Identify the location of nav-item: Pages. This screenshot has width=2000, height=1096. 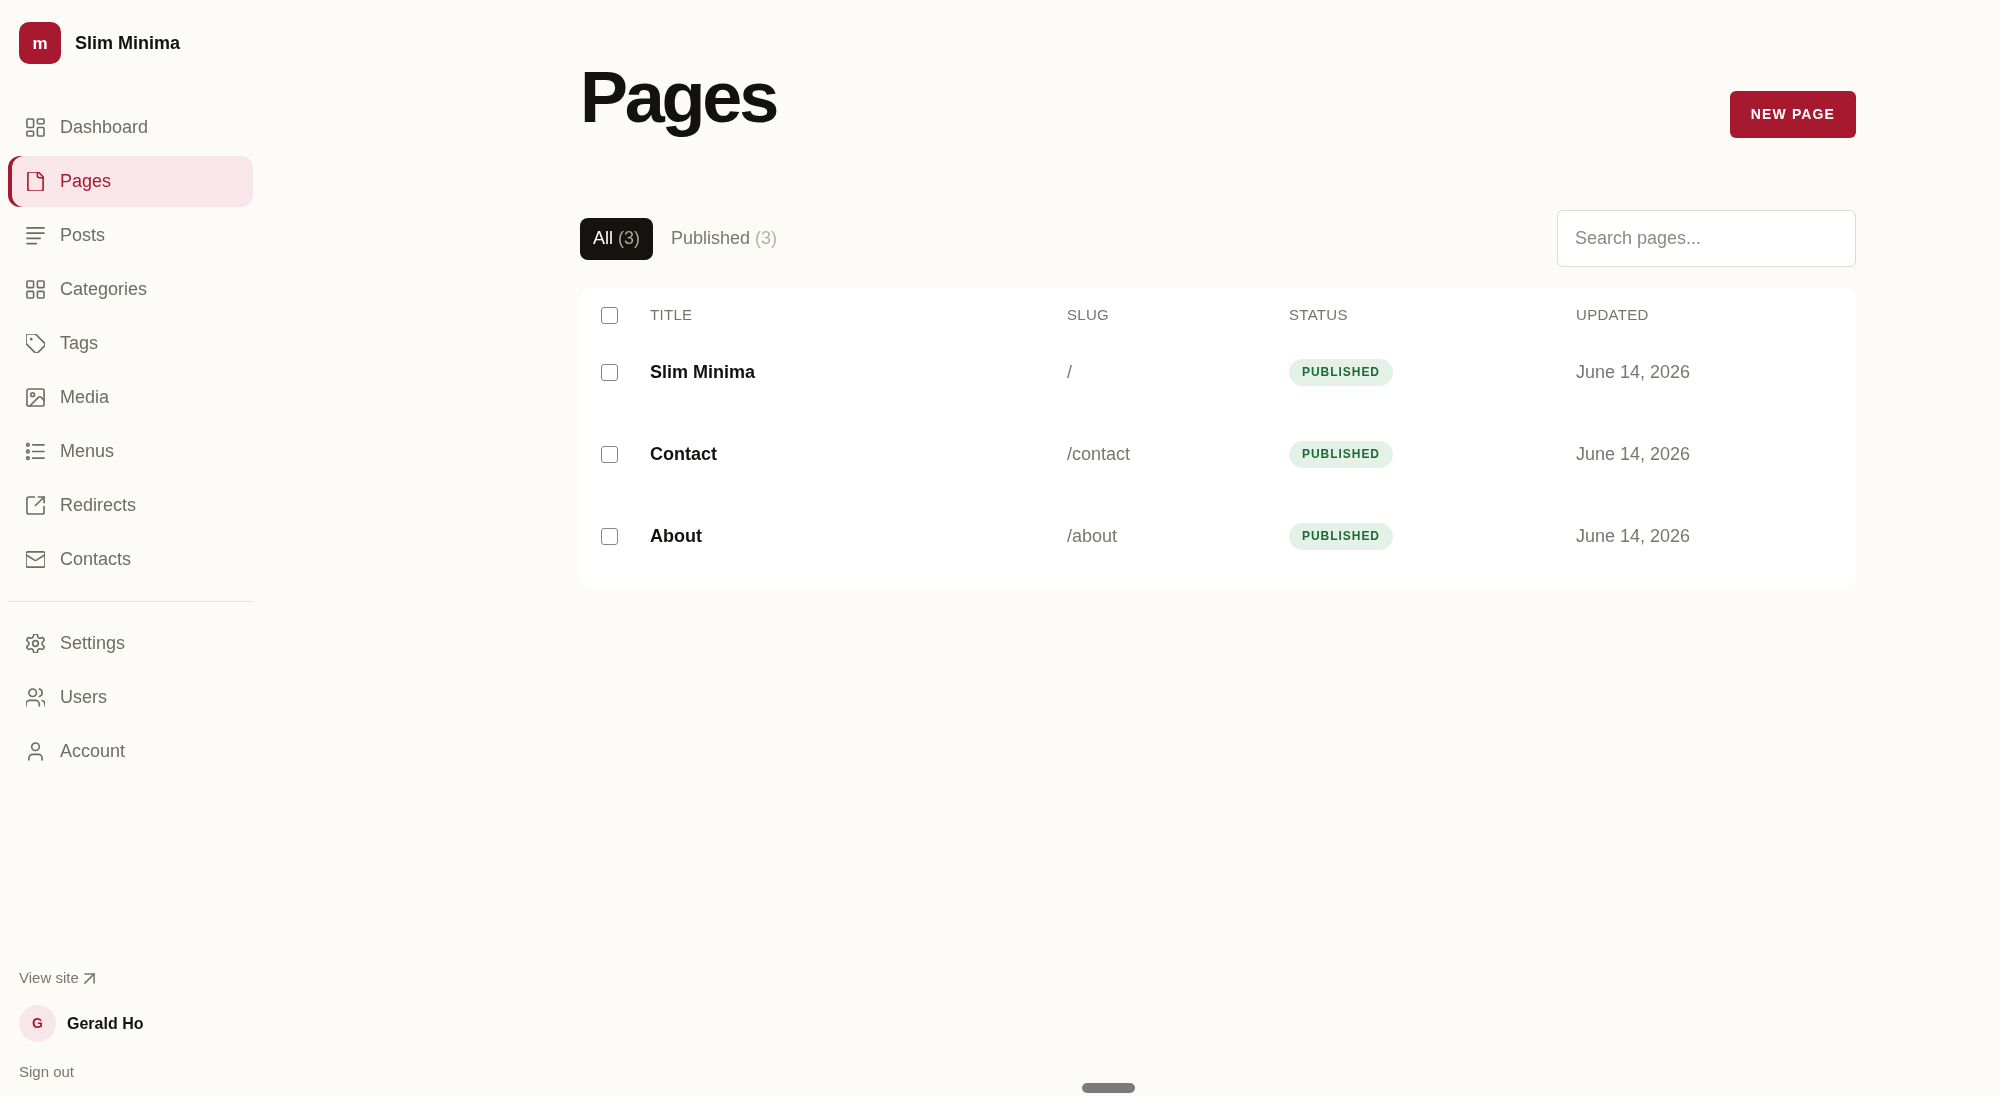
(130, 181).